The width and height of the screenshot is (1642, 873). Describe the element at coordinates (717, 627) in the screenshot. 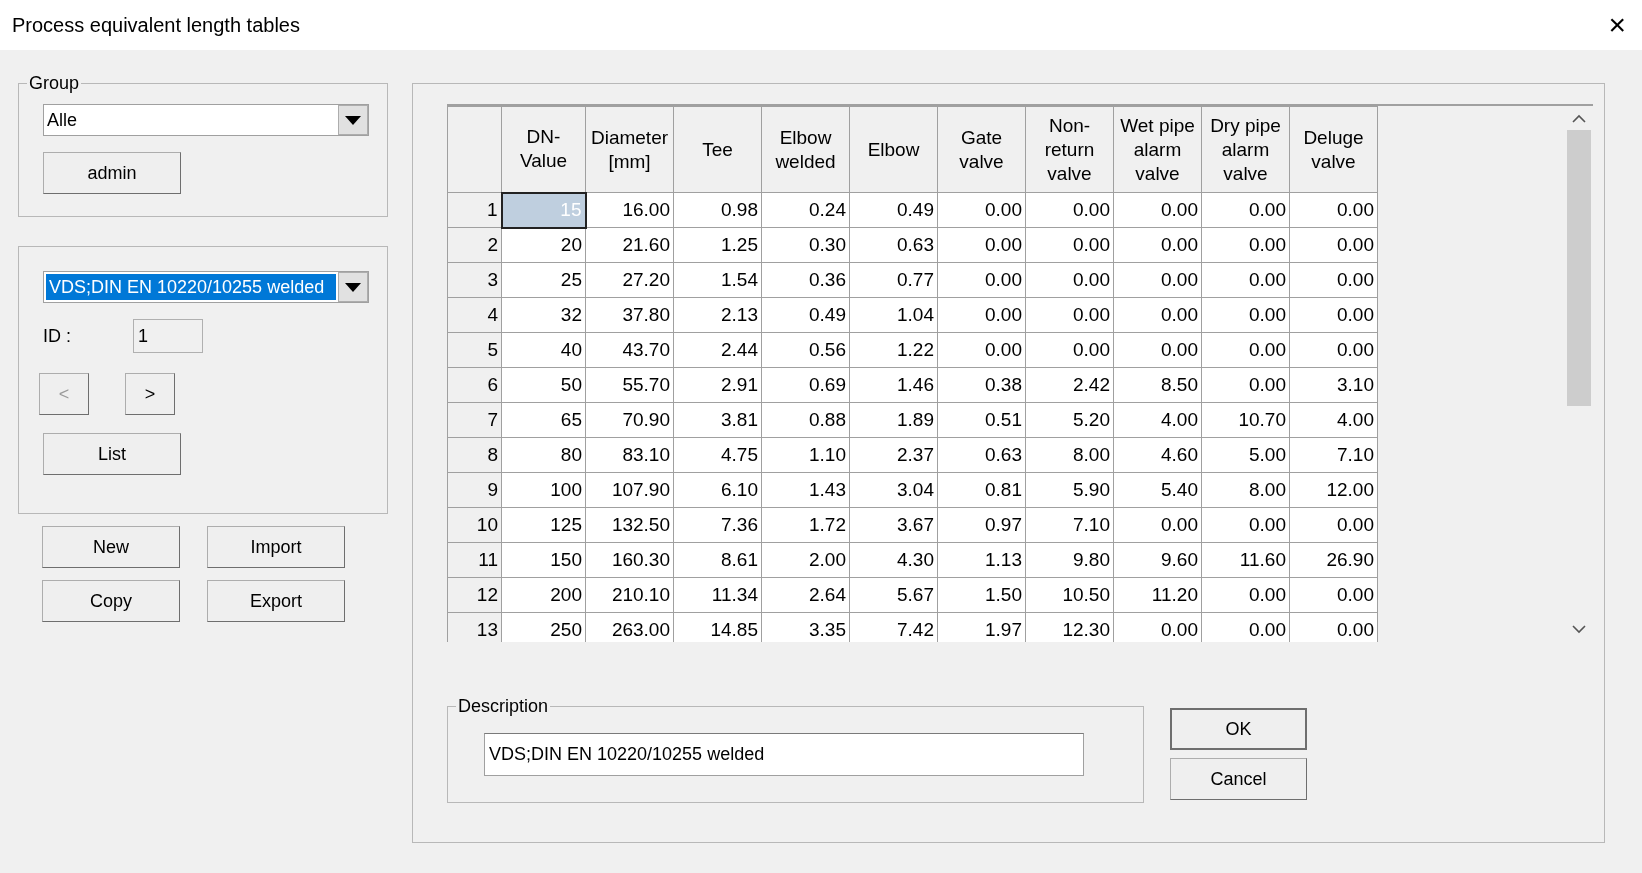

I see `table-cell: 14.85` at that location.